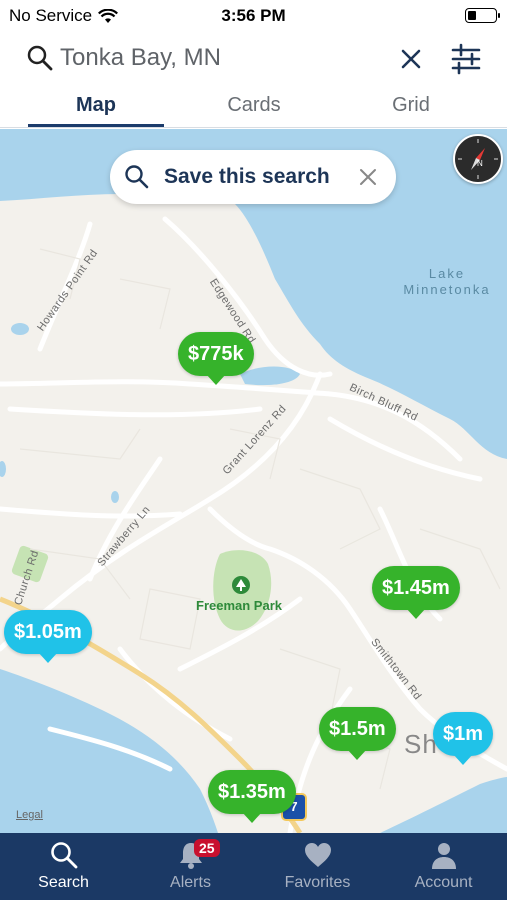 This screenshot has width=507, height=900. Describe the element at coordinates (443, 856) in the screenshot. I see `person-icon` at that location.